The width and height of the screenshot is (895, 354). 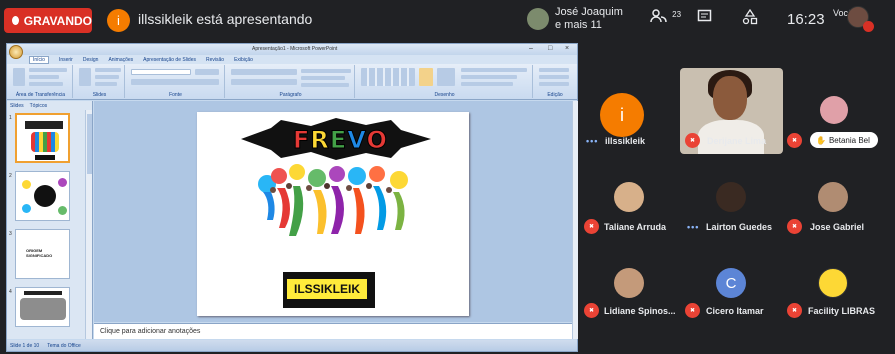 I want to click on others-count: e mais 11, so click(x=578, y=25).